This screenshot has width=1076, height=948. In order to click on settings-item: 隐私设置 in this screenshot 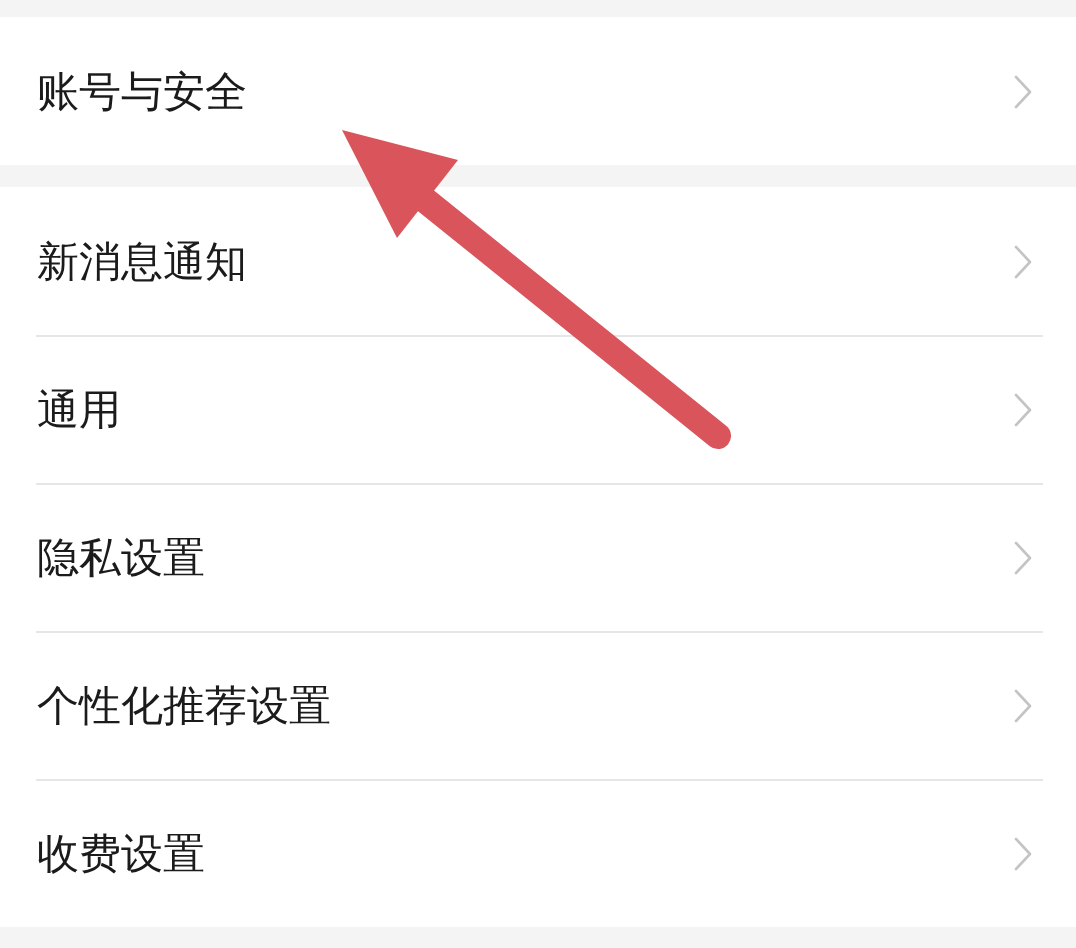, I will do `click(539, 557)`.